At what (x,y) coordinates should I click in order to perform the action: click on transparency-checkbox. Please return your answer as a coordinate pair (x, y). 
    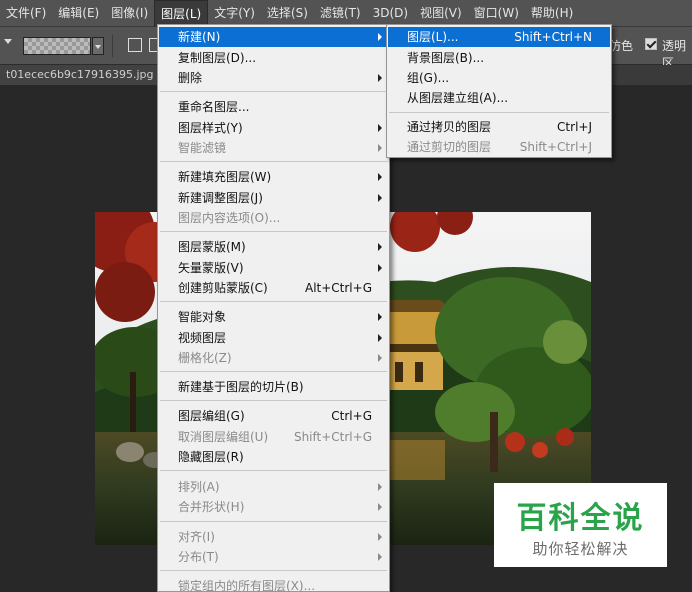
    Looking at the image, I should click on (651, 44).